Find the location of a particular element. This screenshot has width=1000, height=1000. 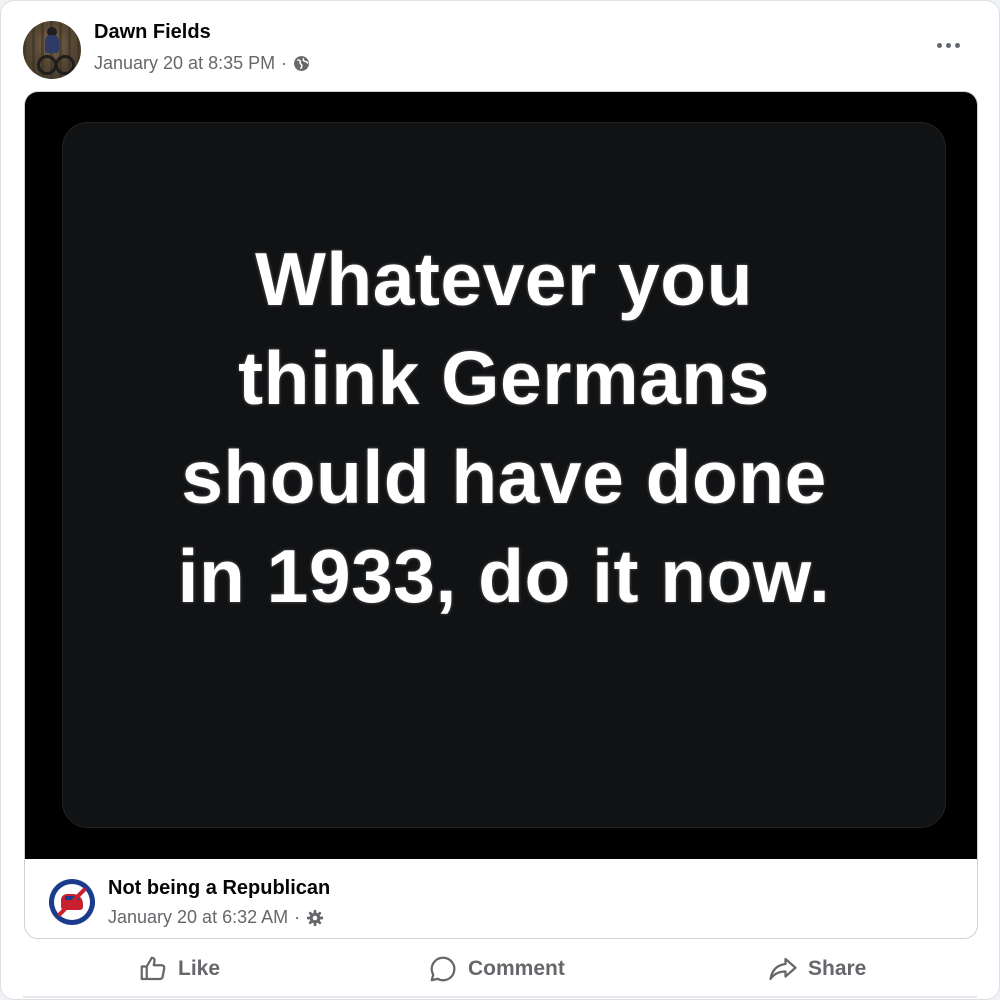

globe-icon is located at coordinates (301, 63).